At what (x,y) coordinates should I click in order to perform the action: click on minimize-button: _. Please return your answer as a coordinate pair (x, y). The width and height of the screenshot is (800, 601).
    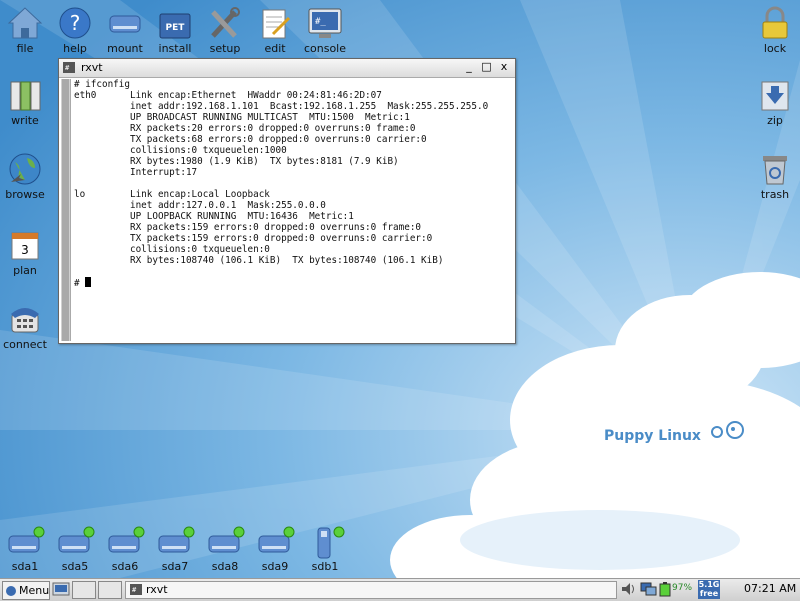
    Looking at the image, I should click on (469, 66).